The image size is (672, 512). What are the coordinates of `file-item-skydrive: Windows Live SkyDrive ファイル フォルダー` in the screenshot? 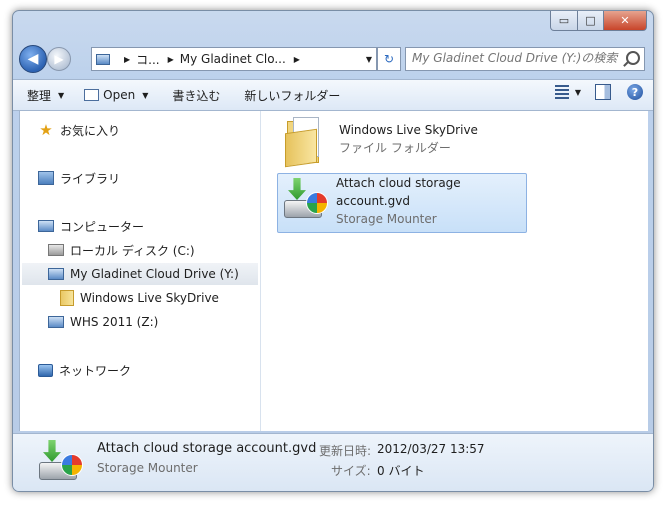 It's located at (406, 144).